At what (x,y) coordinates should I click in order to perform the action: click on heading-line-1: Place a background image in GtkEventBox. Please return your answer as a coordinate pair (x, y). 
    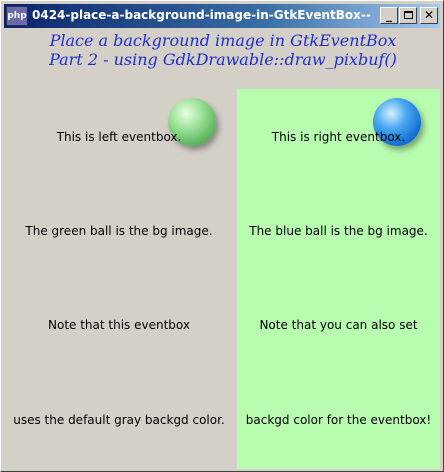
    Looking at the image, I should click on (223, 40).